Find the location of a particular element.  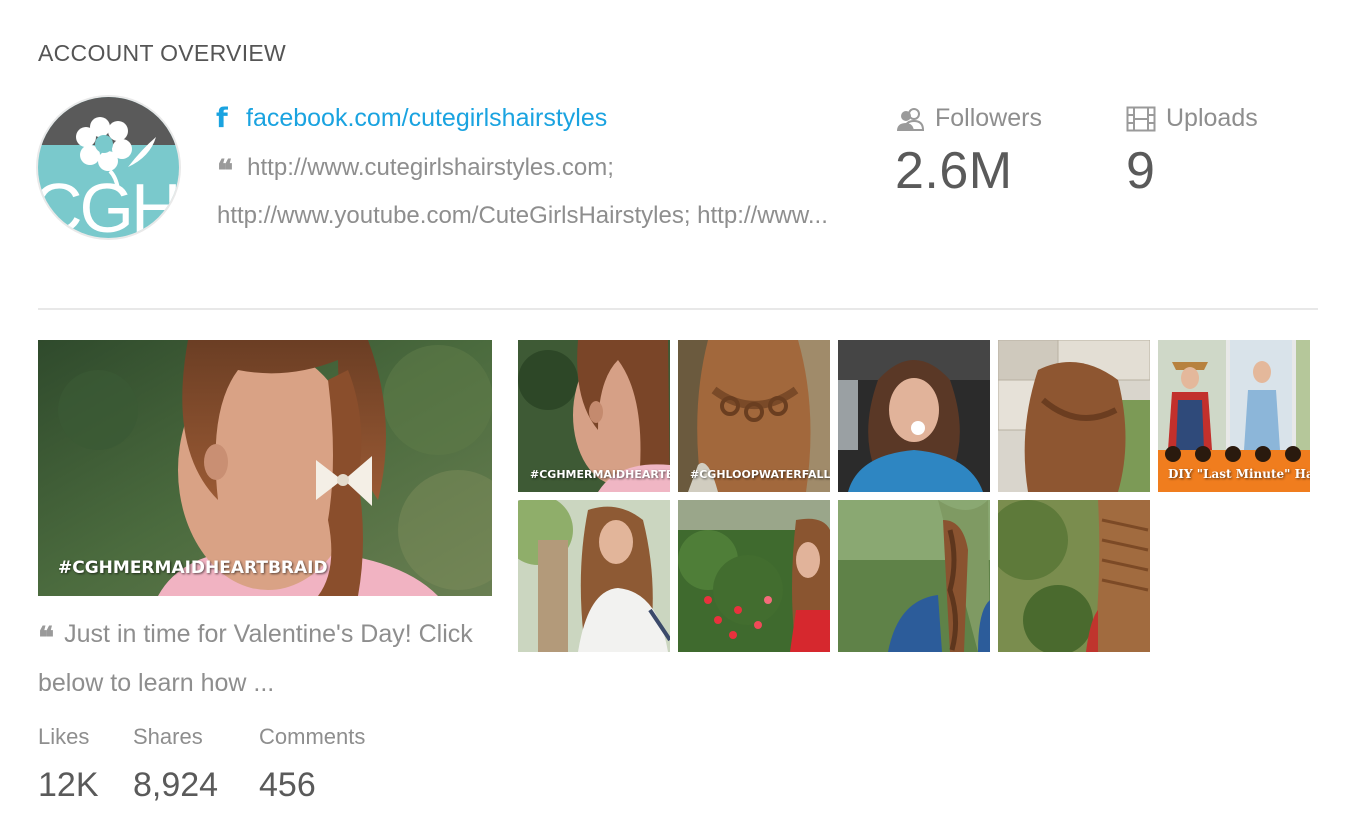

likes-metric: Likes 12K is located at coordinates (68, 764).